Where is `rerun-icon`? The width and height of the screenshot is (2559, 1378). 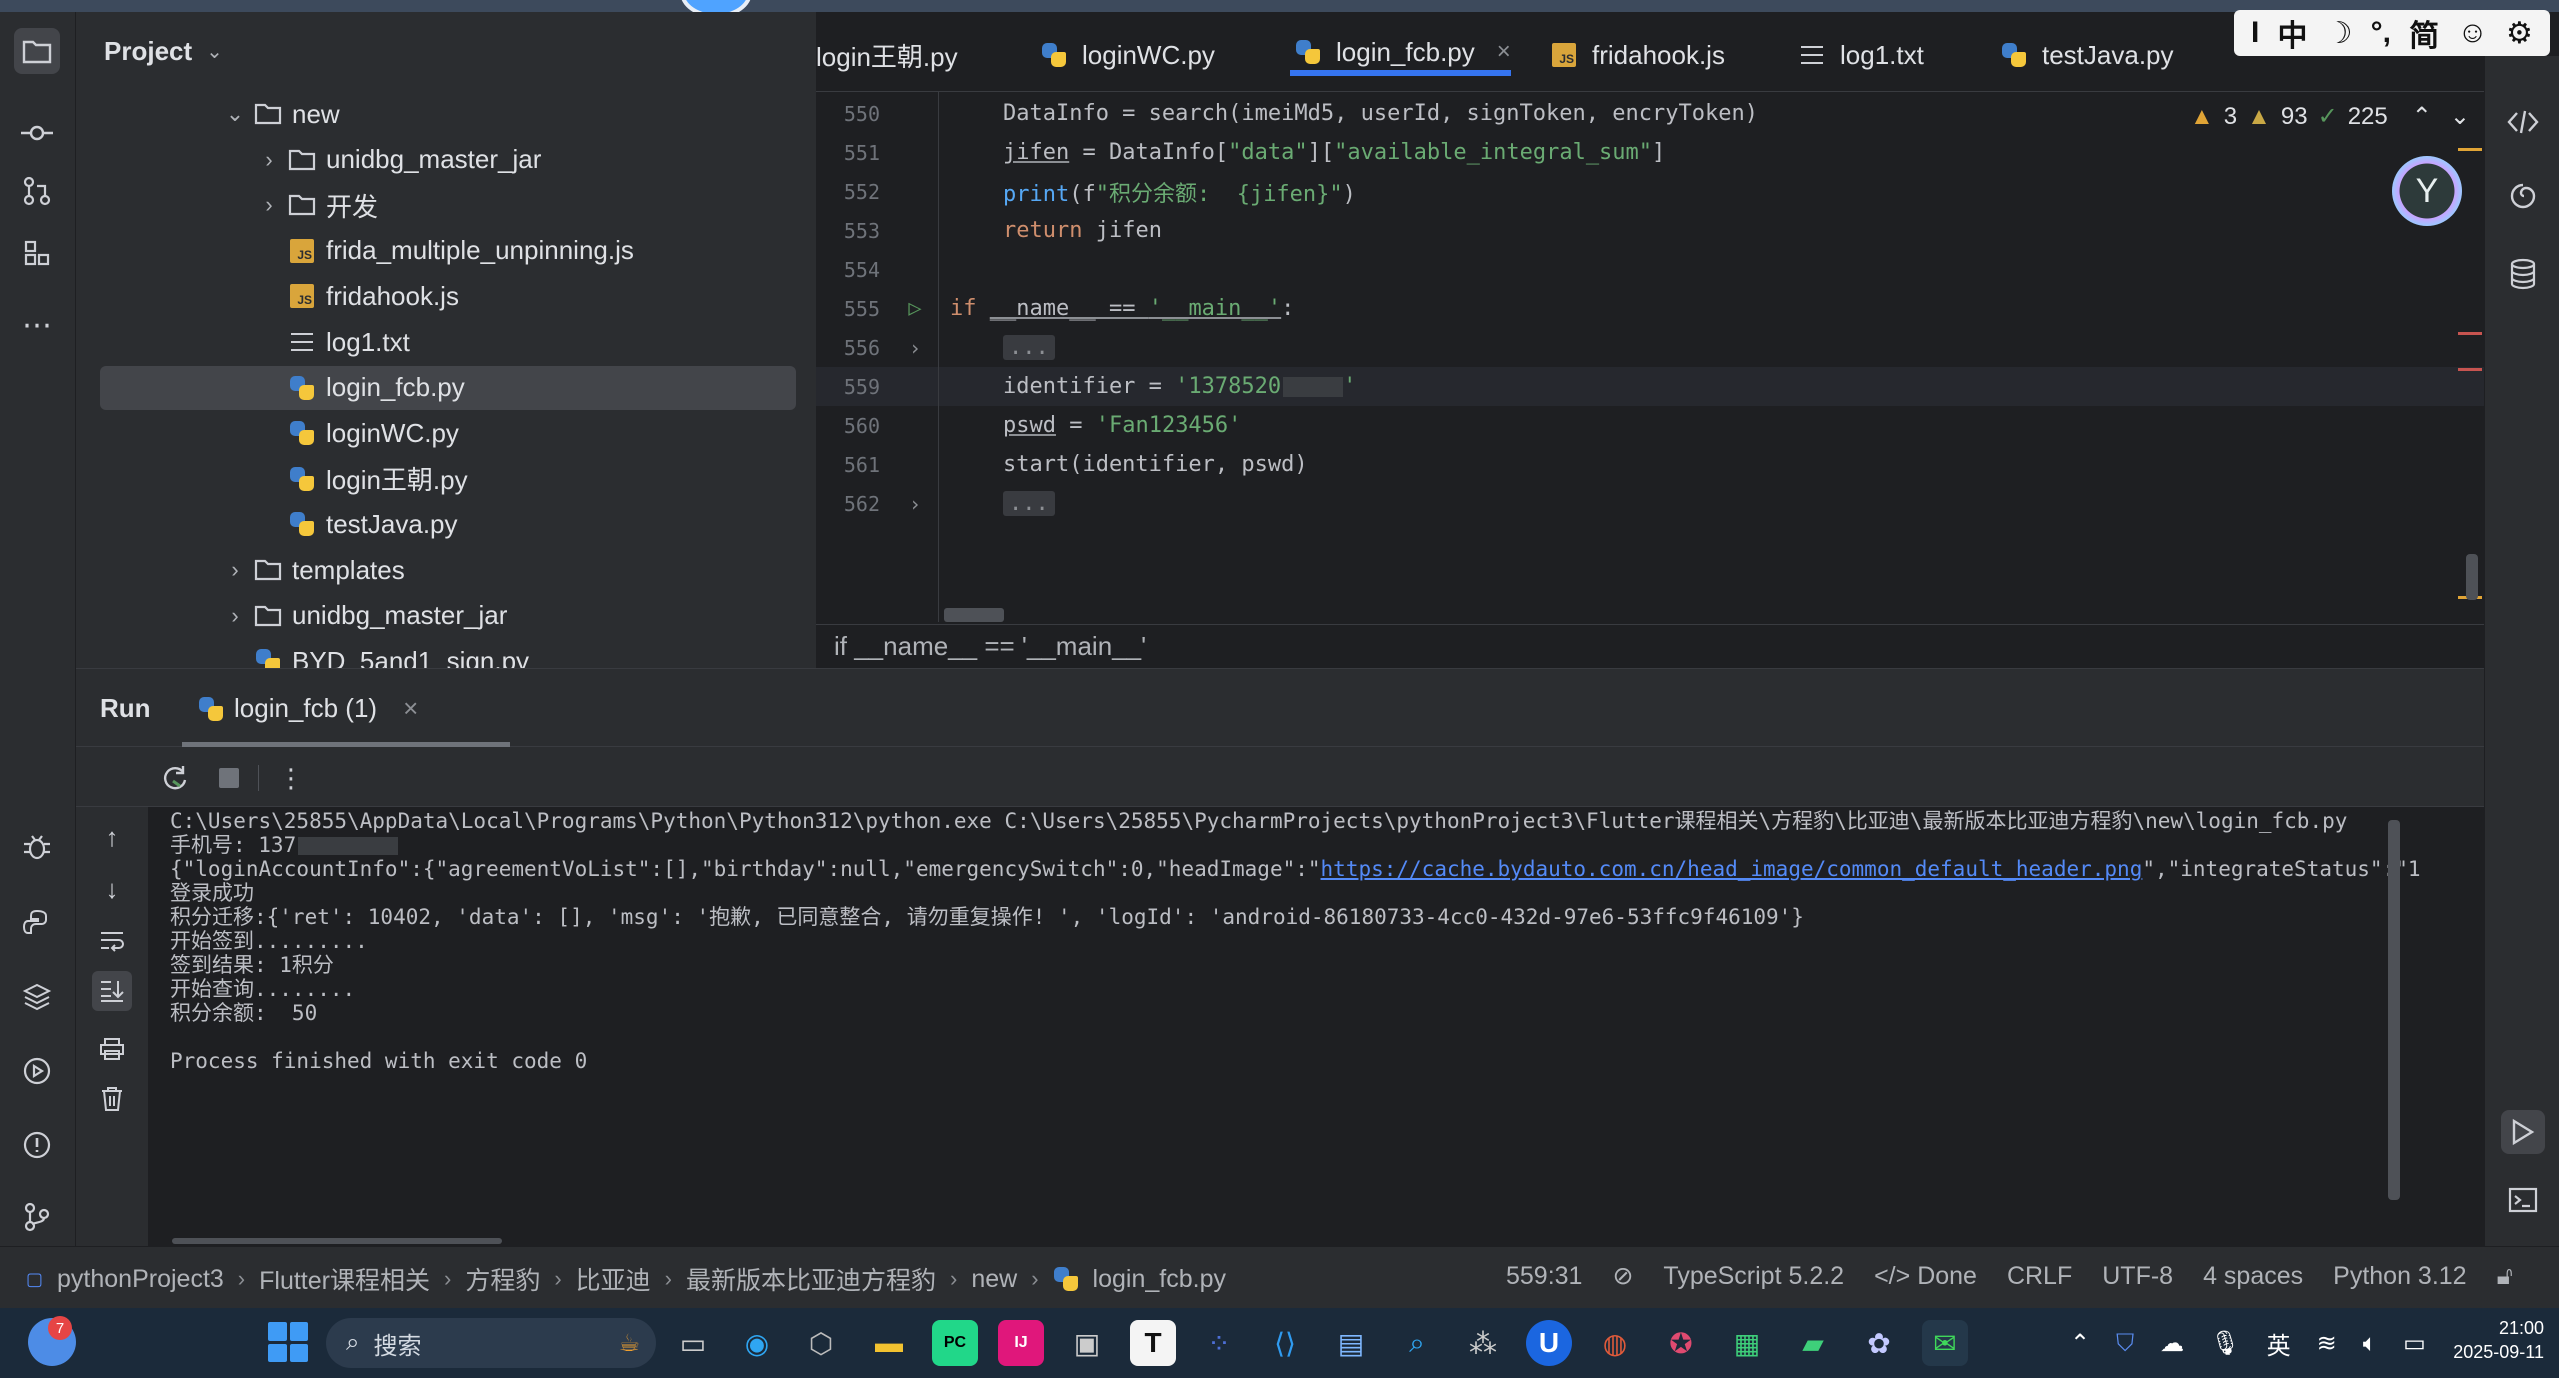 rerun-icon is located at coordinates (175, 778).